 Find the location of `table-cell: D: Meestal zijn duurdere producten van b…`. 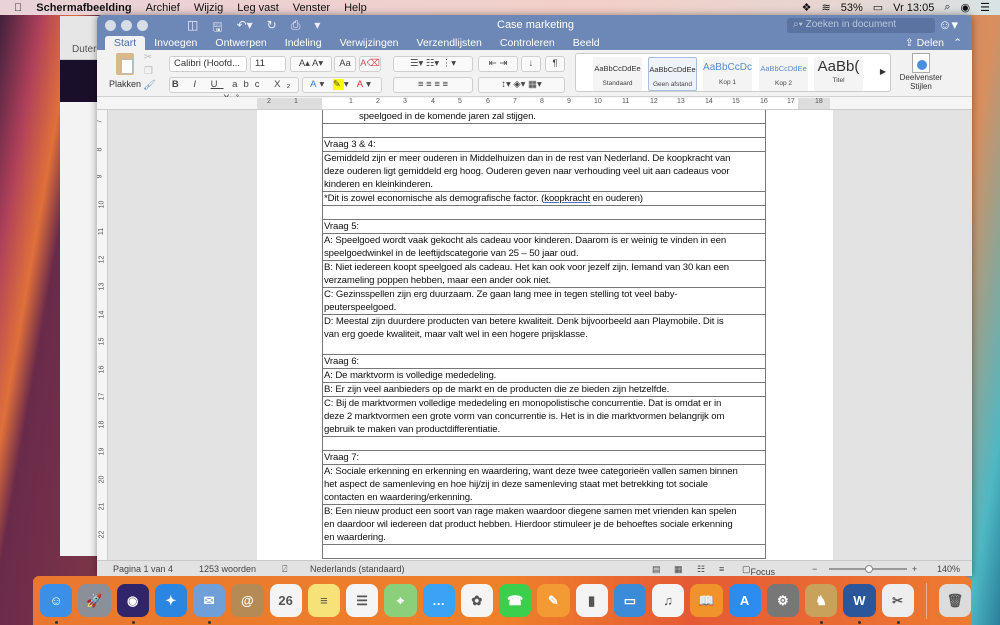

table-cell: D: Meestal zijn duurdere producten van b… is located at coordinates (544, 334).